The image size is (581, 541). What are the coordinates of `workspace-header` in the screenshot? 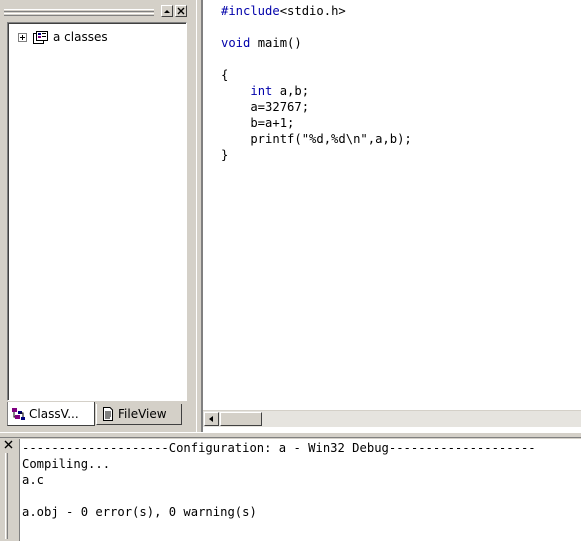 It's located at (95, 12).